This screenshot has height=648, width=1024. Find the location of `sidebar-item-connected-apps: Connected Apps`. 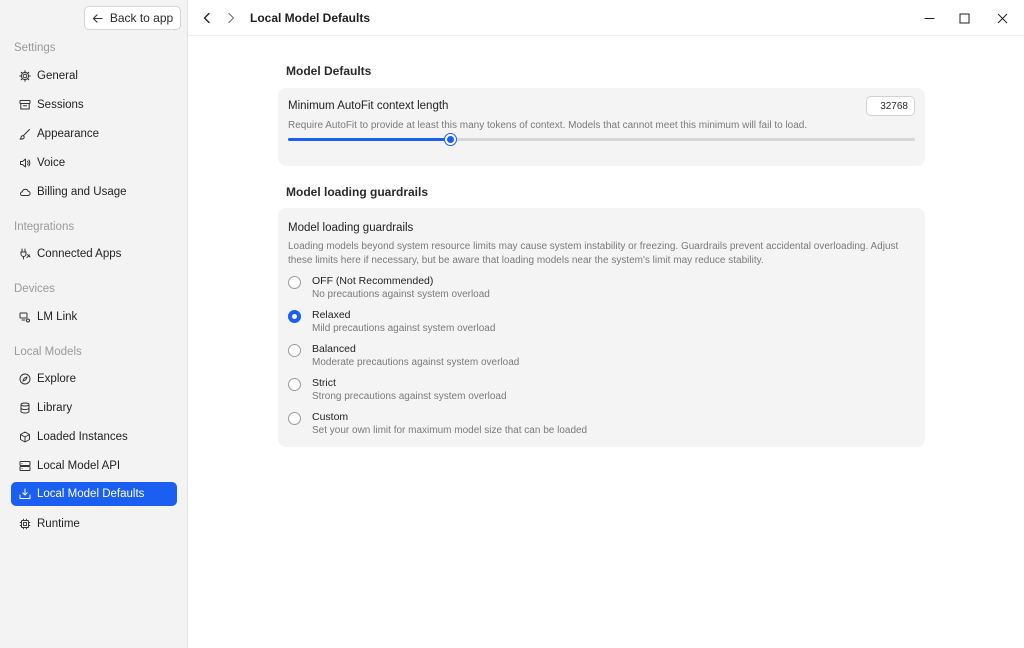

sidebar-item-connected-apps: Connected Apps is located at coordinates (94, 254).